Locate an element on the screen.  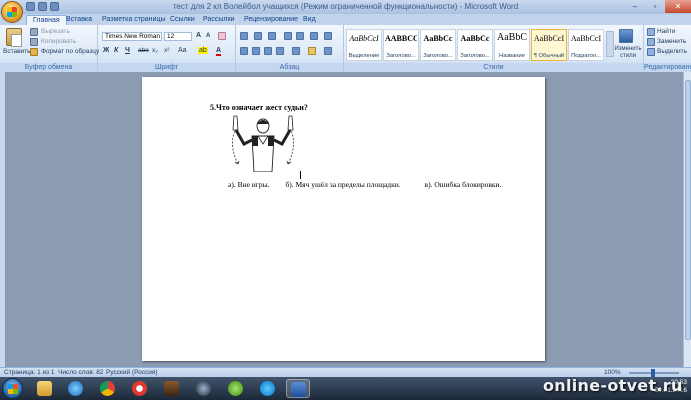
font-family-select: Times New Roman is located at coordinates (132, 36).